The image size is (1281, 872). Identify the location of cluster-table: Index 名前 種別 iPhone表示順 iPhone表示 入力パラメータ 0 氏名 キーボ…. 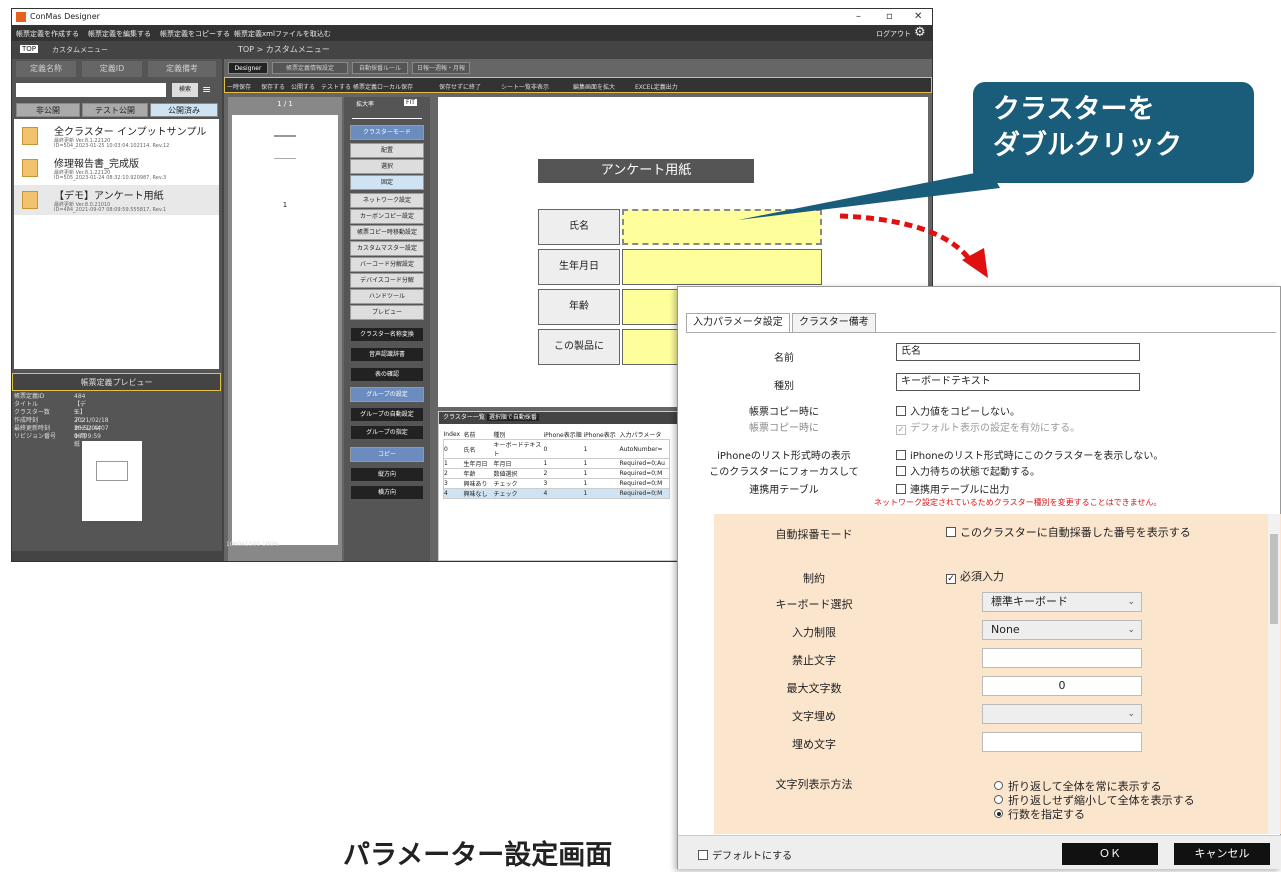
(556, 464).